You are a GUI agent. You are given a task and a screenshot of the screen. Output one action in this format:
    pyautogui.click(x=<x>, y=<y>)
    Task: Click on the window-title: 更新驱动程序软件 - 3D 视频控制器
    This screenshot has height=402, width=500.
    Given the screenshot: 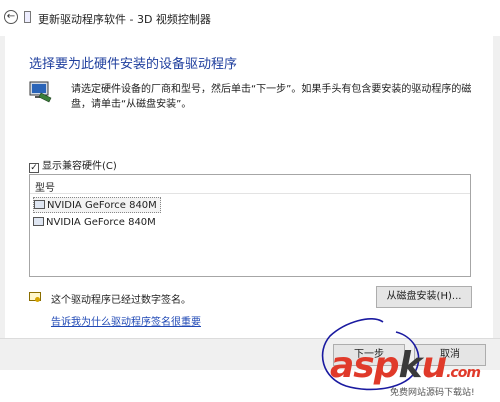 What is the action you would take?
    pyautogui.click(x=124, y=19)
    